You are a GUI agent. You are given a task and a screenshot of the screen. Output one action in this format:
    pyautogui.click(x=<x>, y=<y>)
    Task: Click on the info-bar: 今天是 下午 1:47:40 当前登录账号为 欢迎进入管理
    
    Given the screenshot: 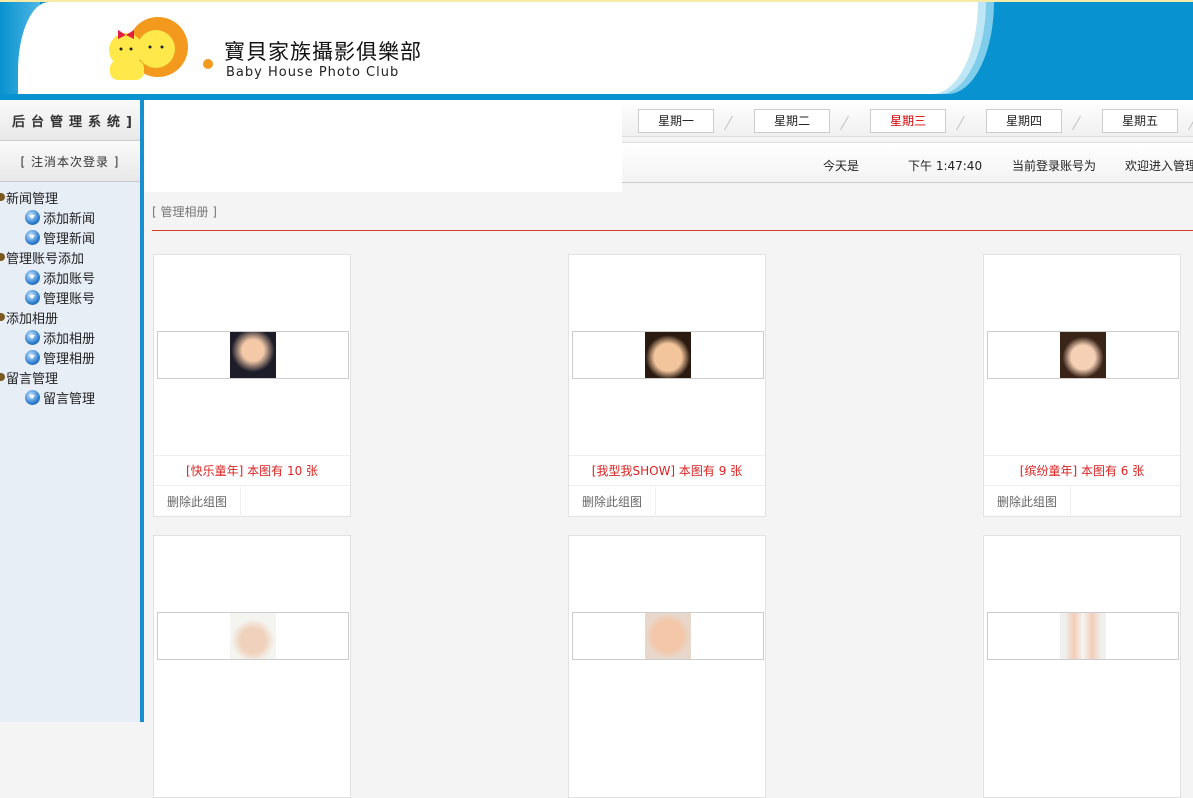 What is the action you would take?
    pyautogui.click(x=907, y=162)
    